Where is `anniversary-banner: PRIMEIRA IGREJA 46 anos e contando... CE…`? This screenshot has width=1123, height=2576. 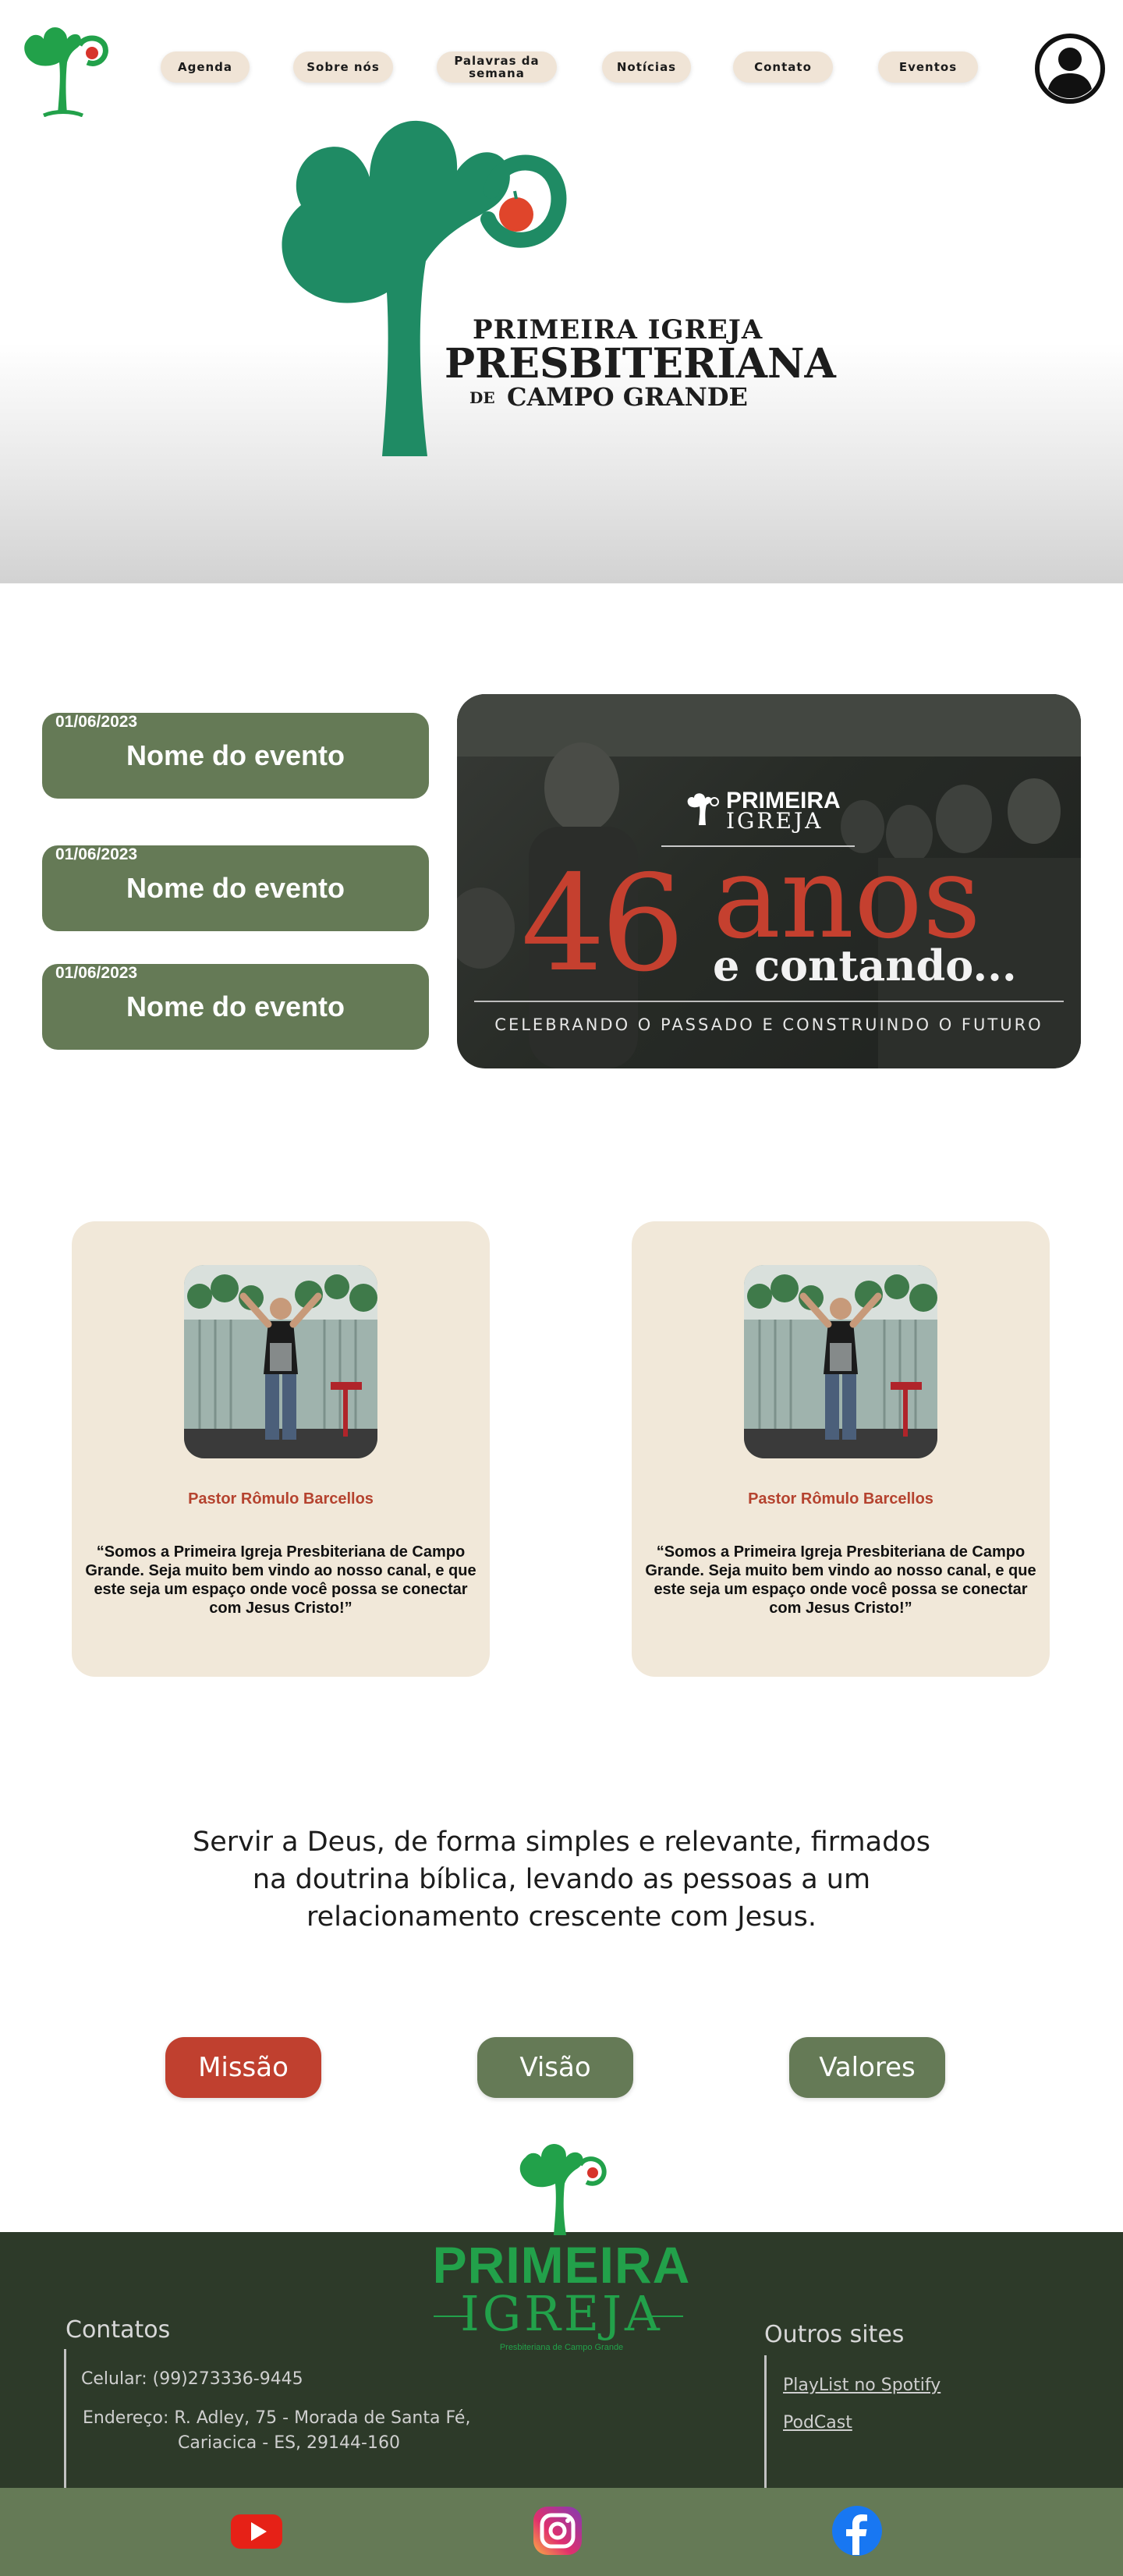
anniversary-banner: PRIMEIRA IGREJA 46 anos e contando... CE… is located at coordinates (769, 881).